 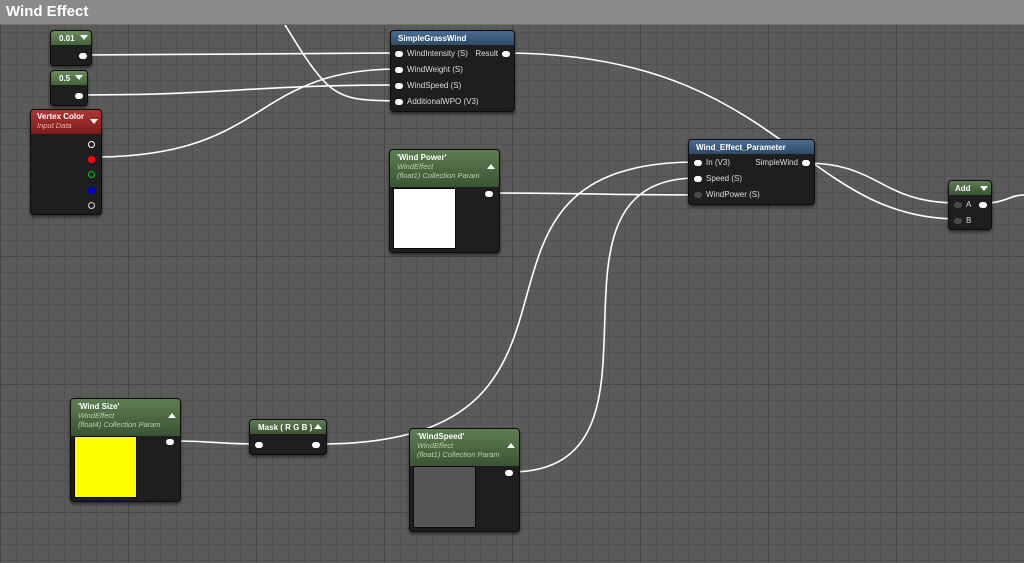 What do you see at coordinates (435, 69) in the screenshot?
I see `pin-label: WindWeight (S)` at bounding box center [435, 69].